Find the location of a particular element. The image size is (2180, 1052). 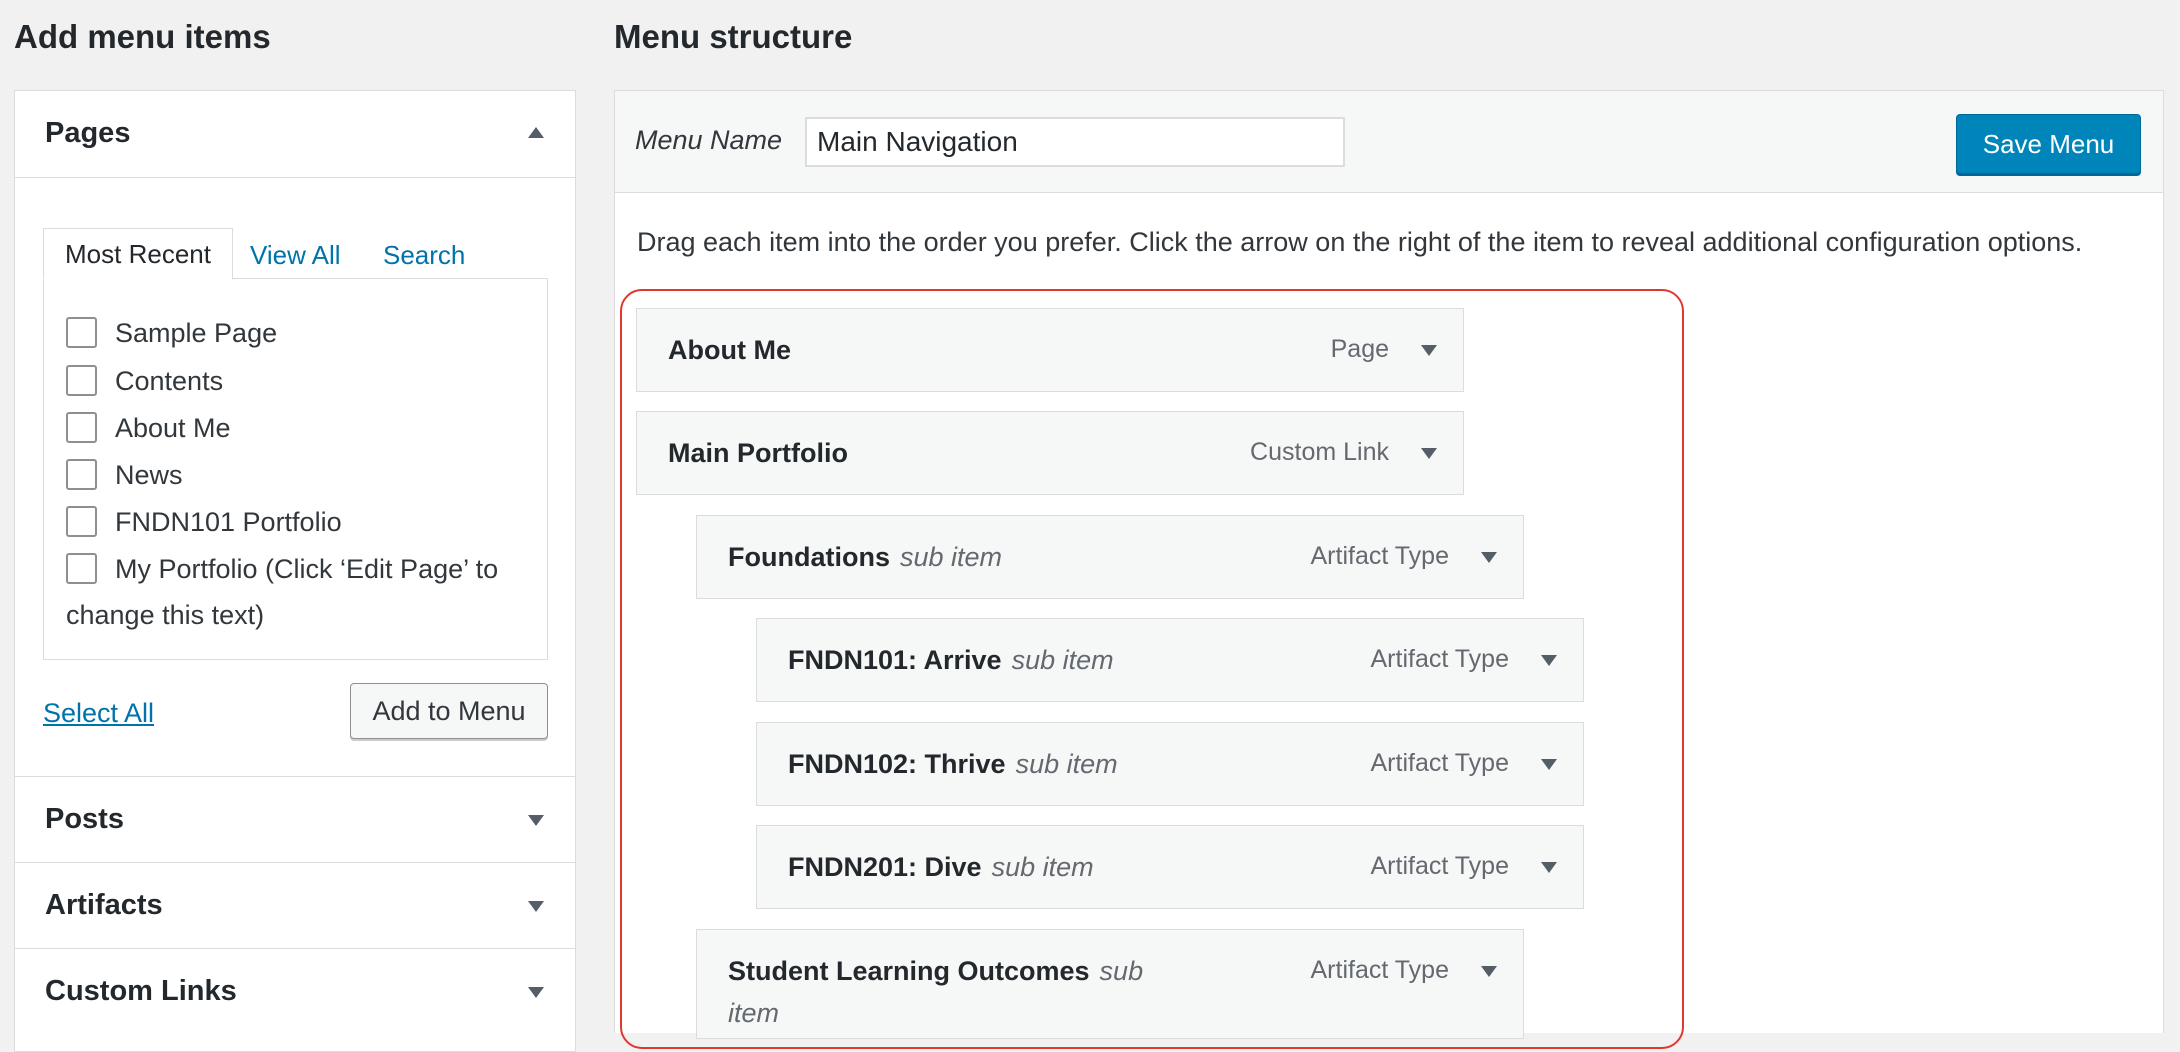

sub-item-label: sub is located at coordinates (1121, 971).